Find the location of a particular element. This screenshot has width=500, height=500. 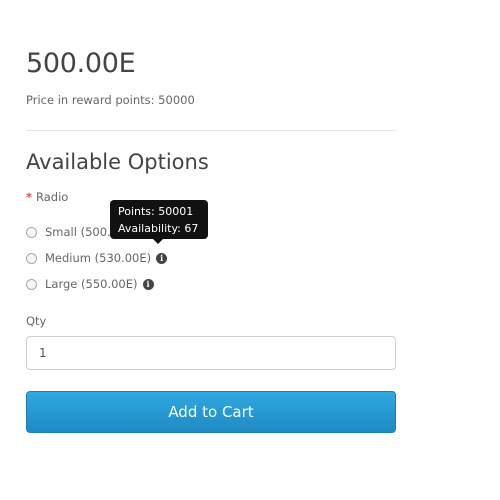

divider is located at coordinates (211, 130).